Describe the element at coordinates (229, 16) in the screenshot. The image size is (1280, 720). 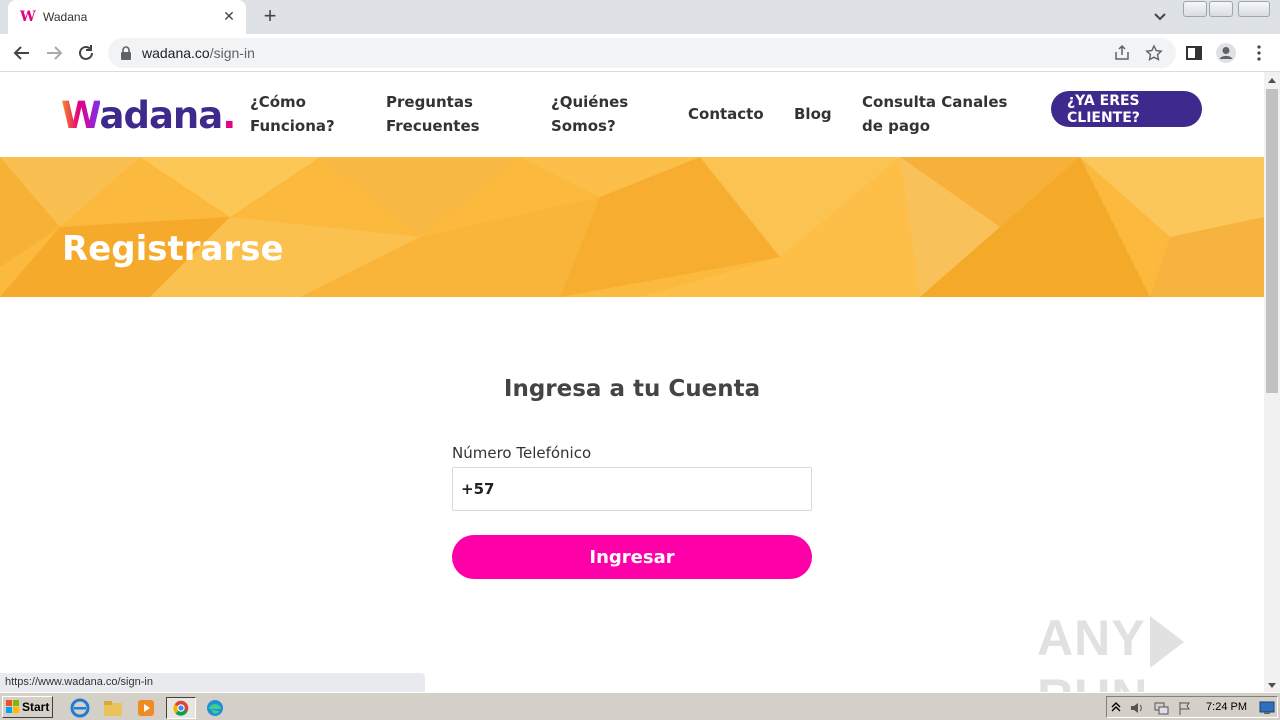
I see `tab-close-icon: ✕` at that location.